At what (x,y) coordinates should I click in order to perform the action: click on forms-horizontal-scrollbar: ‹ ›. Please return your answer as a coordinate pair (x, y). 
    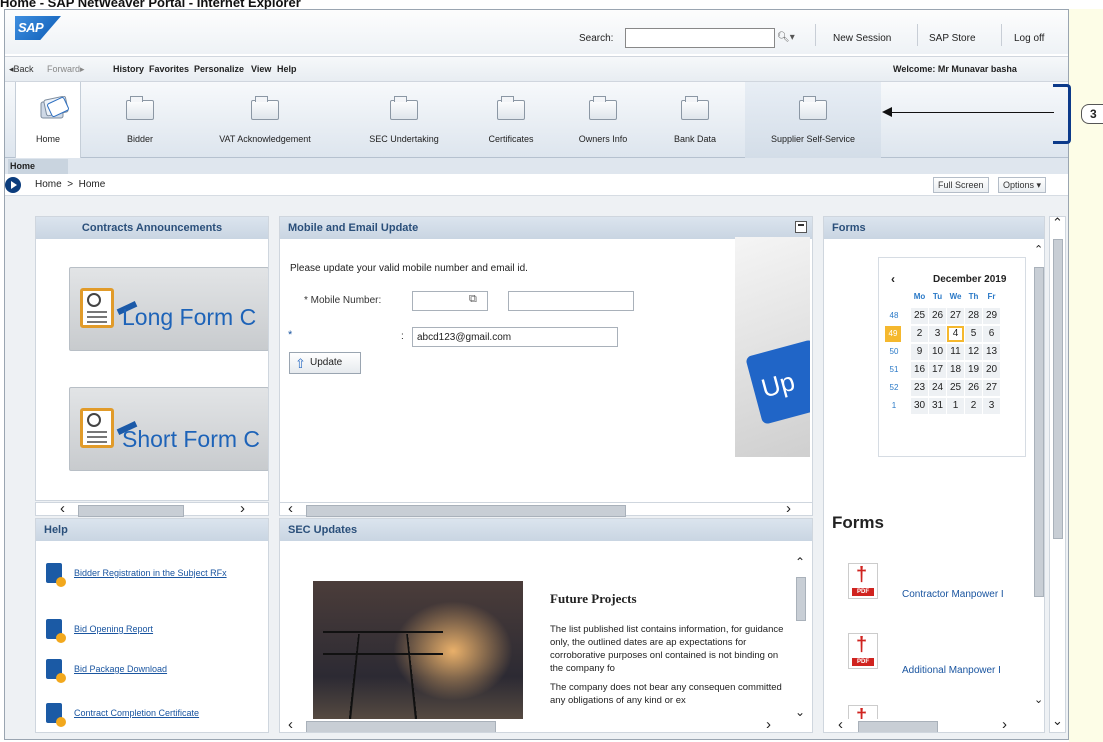
    Looking at the image, I should click on (929, 726).